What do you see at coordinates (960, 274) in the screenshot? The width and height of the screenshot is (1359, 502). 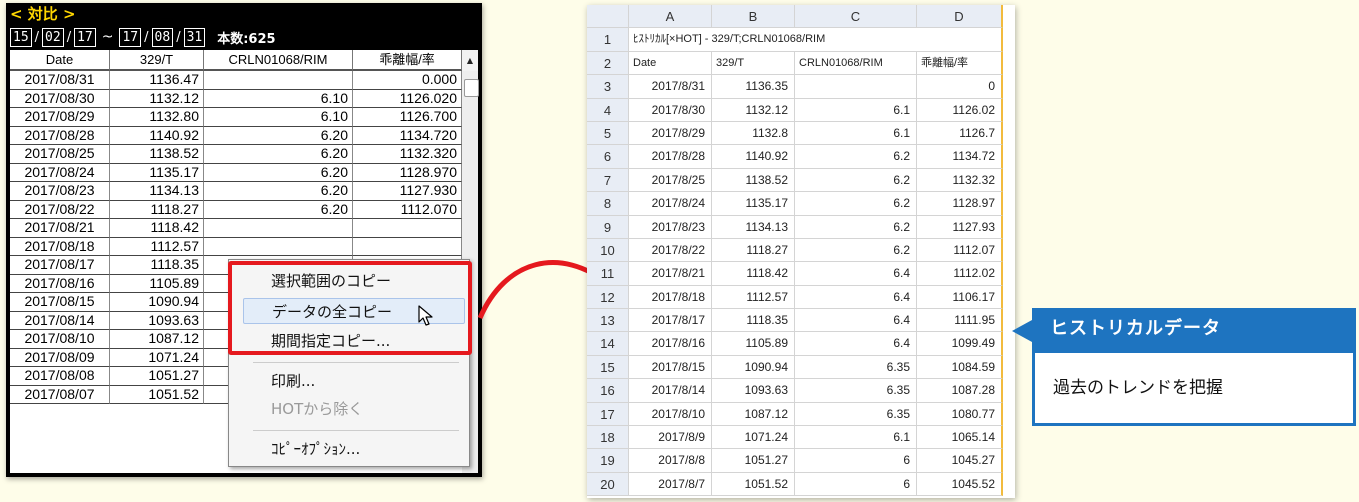 I see `sheet-cell: 1112.02` at bounding box center [960, 274].